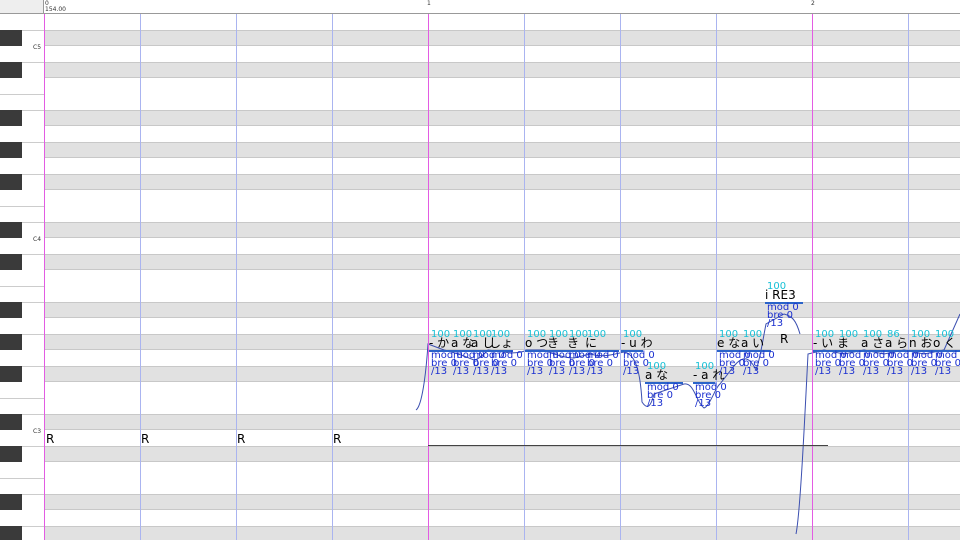 This screenshot has height=540, width=960. I want to click on octave-label-c3: C3, so click(37, 431).